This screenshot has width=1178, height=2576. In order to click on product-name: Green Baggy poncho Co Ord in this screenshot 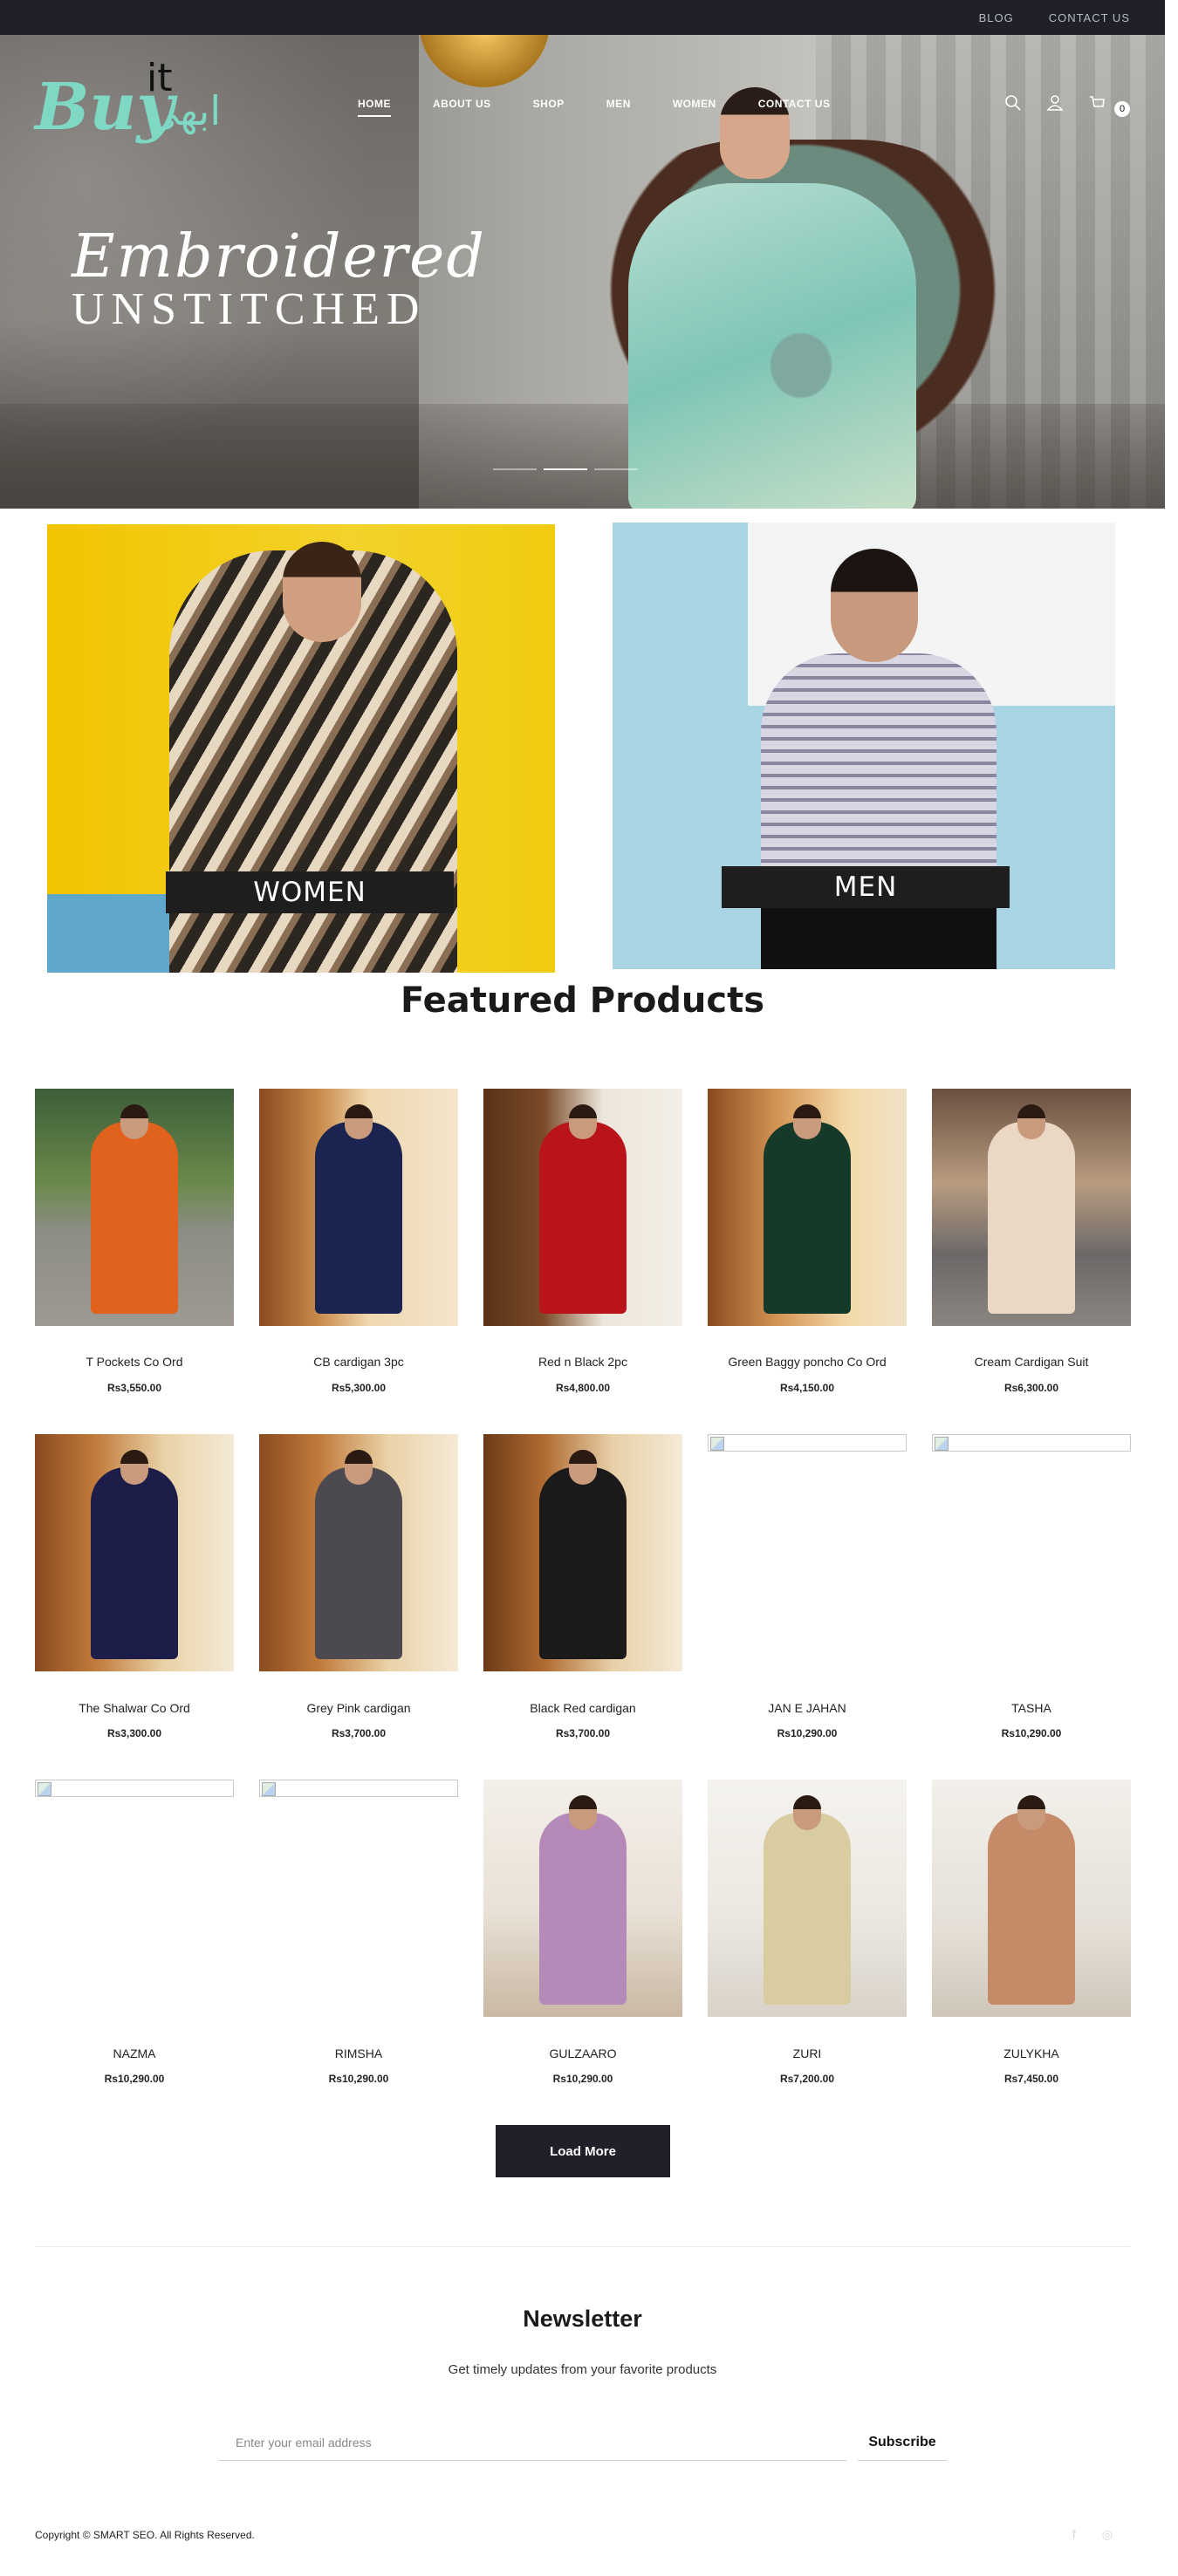, I will do `click(808, 1362)`.